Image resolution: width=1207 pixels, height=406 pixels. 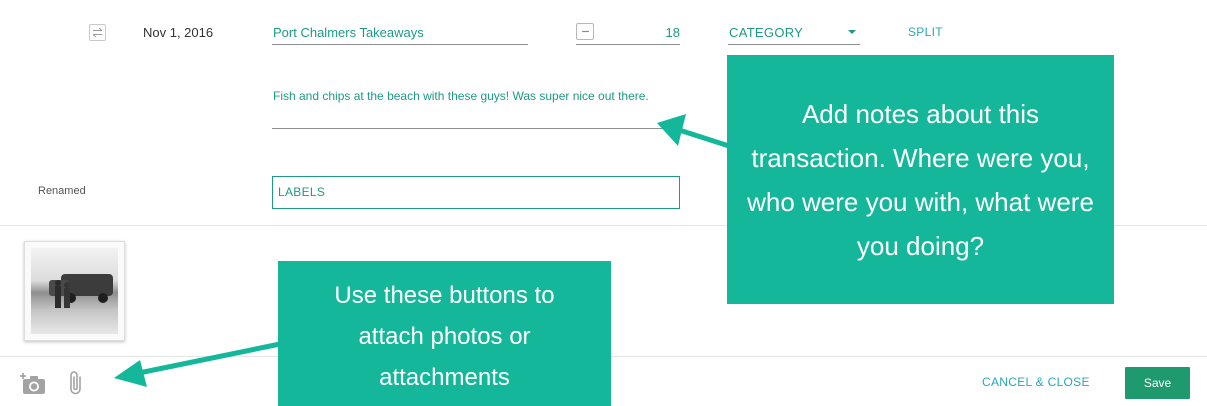 I want to click on labels-field: LABELS, so click(x=476, y=192).